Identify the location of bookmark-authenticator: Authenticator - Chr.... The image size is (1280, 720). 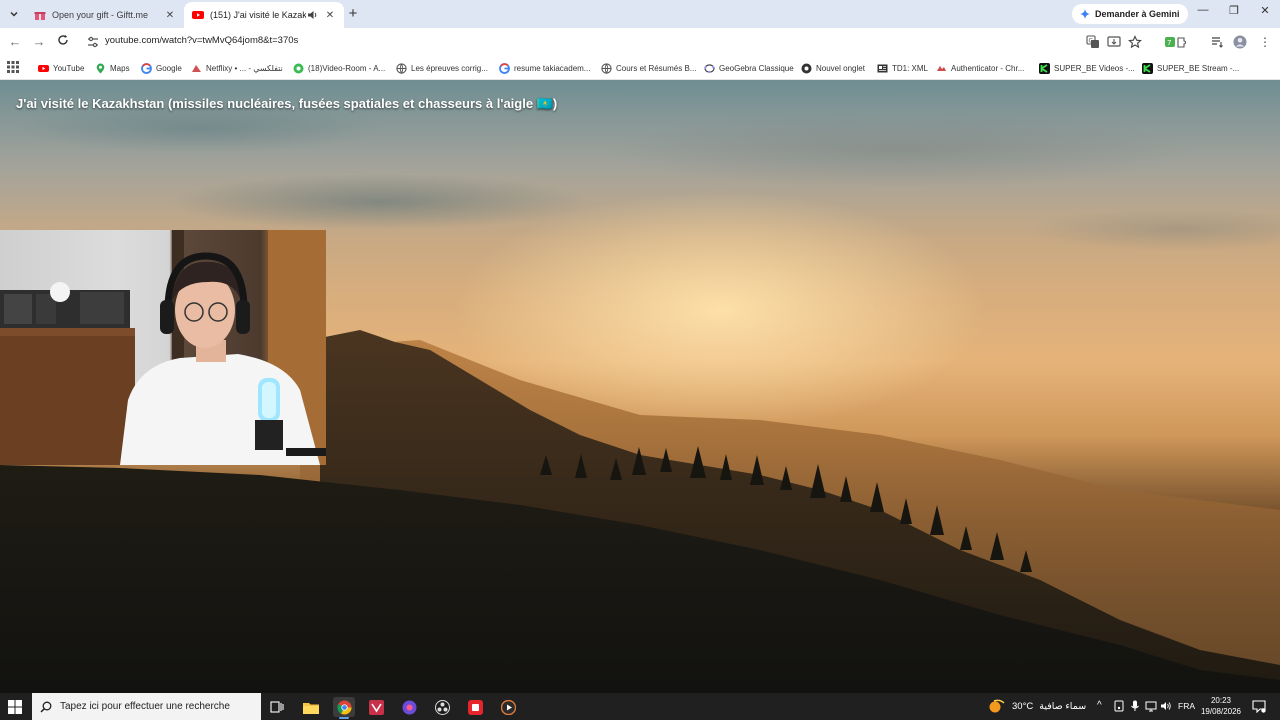
(980, 68).